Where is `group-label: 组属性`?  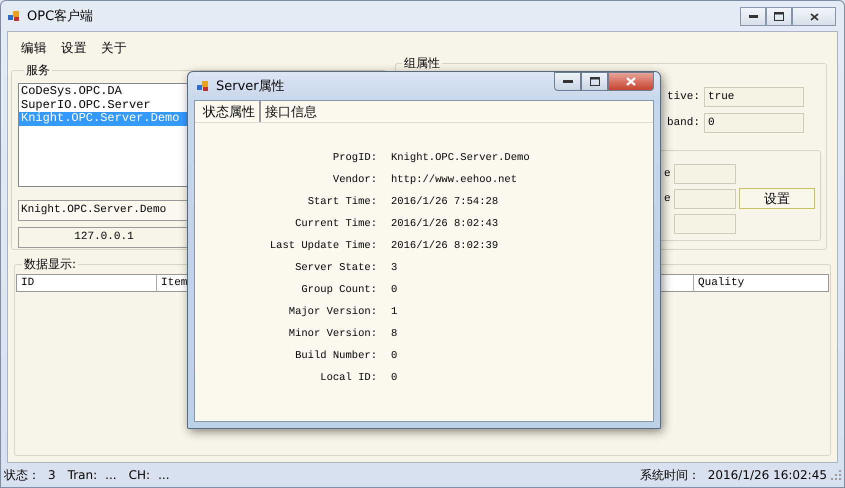
group-label: 组属性 is located at coordinates (422, 63).